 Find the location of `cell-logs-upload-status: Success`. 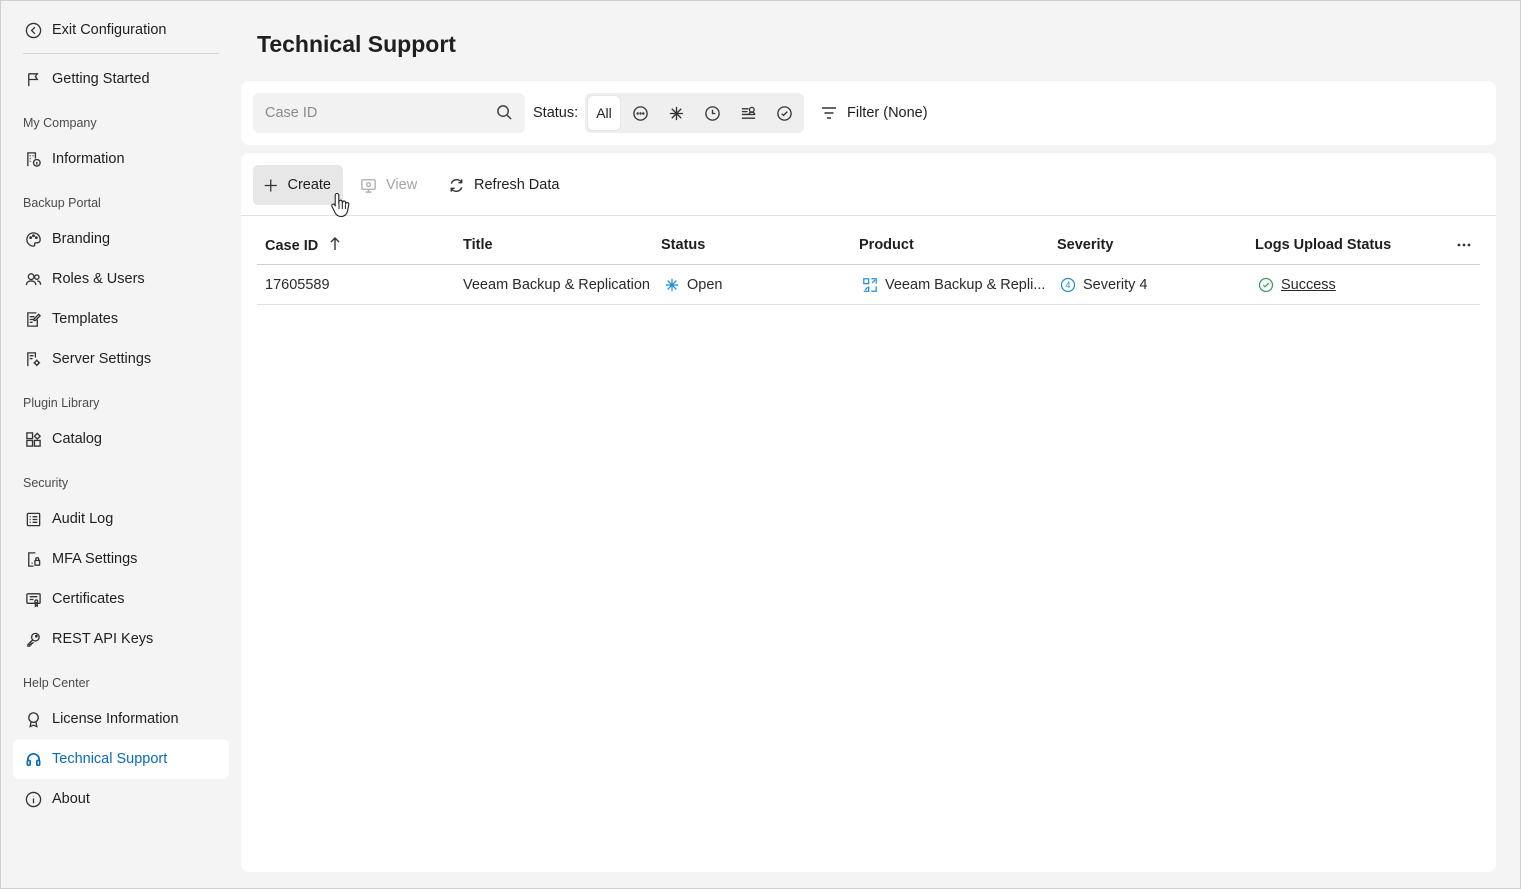

cell-logs-upload-status: Success is located at coordinates (1297, 285).